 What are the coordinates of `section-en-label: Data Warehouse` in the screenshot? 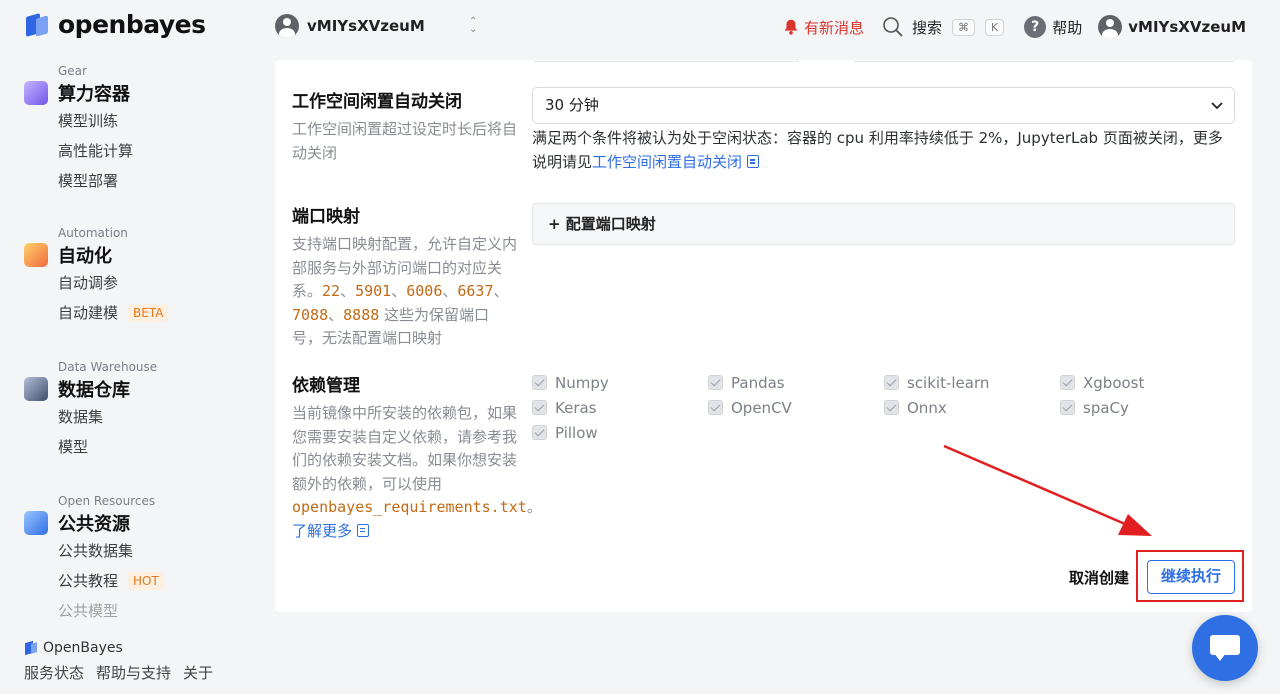 It's located at (108, 367).